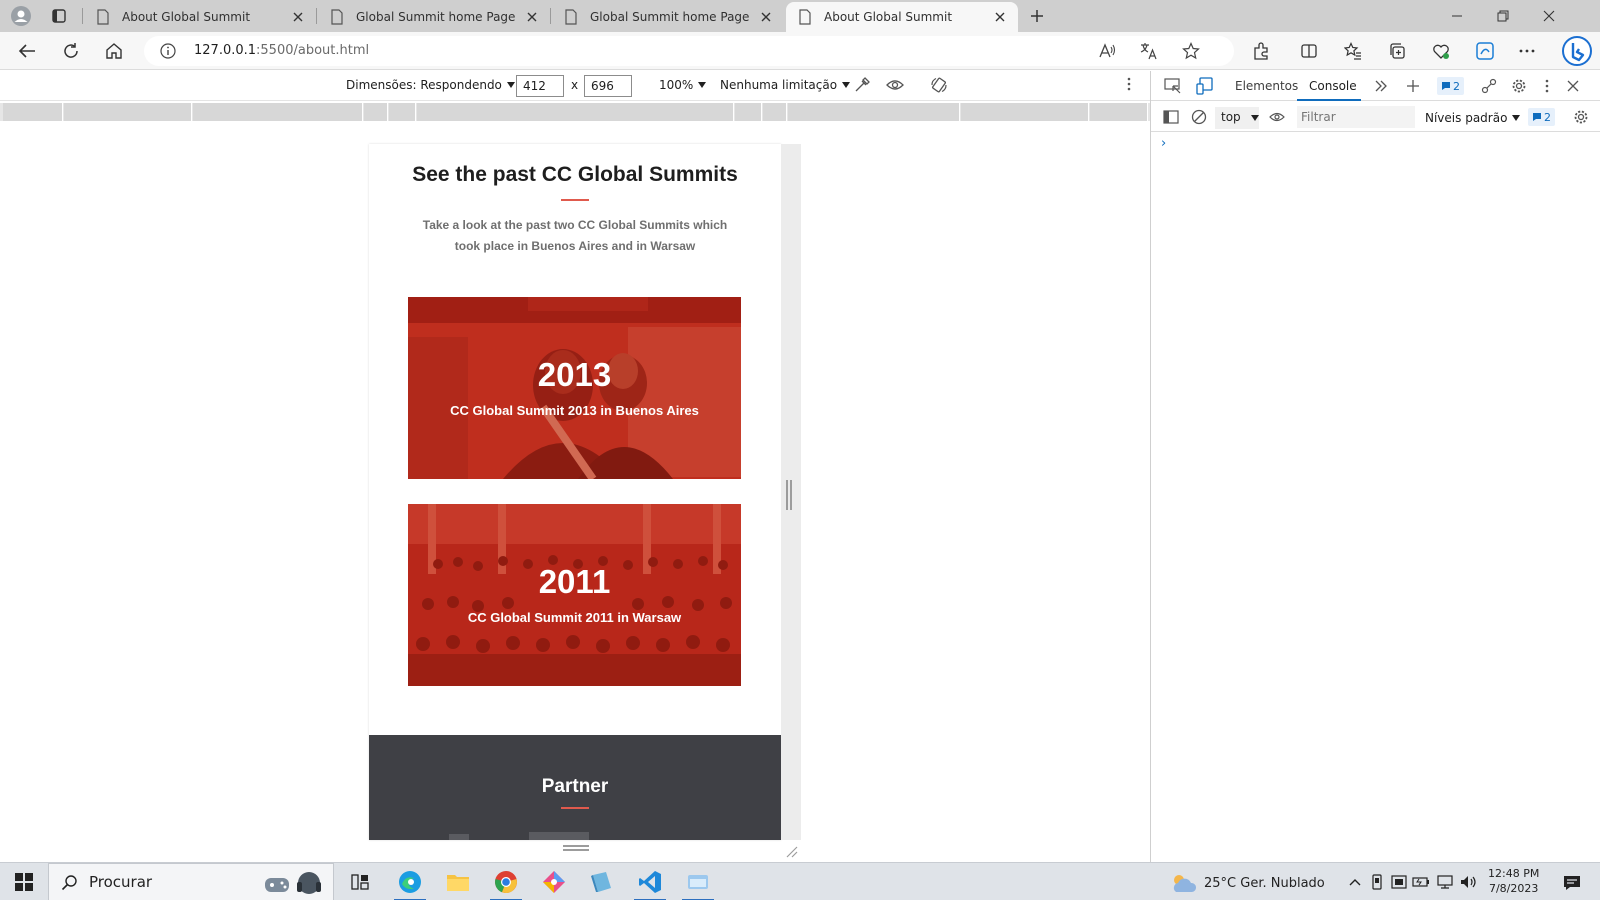 This screenshot has height=900, width=1600. I want to click on inspect-element-icon, so click(1173, 86).